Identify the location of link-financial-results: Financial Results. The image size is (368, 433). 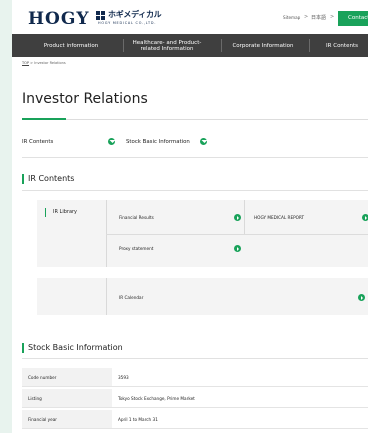
(175, 217).